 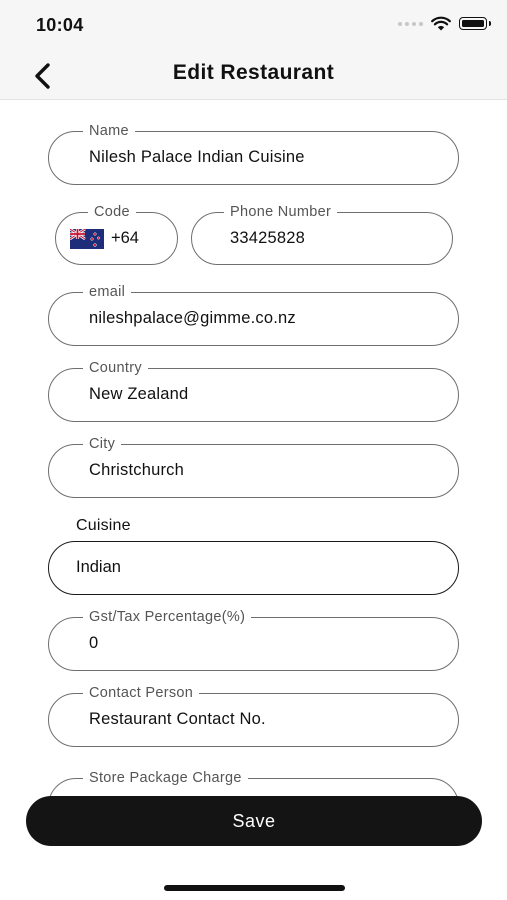 What do you see at coordinates (109, 131) in the screenshot?
I see `name-field-label: Name` at bounding box center [109, 131].